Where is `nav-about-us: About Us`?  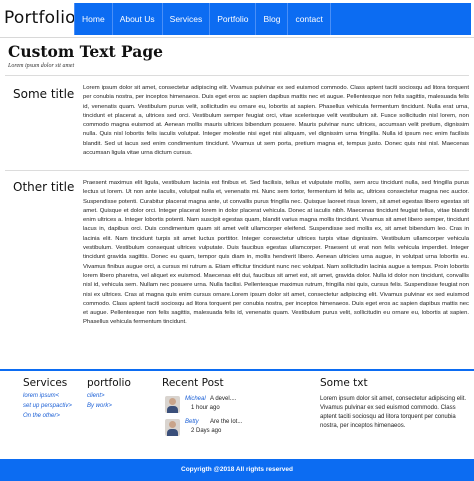 nav-about-us: About Us is located at coordinates (138, 19).